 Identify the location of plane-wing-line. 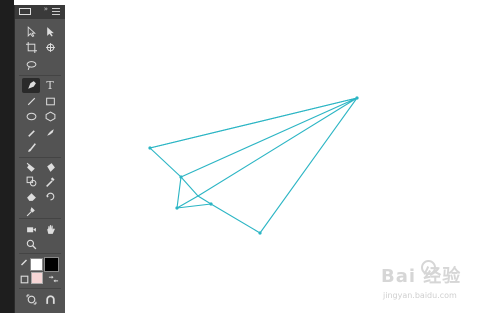
(277, 151).